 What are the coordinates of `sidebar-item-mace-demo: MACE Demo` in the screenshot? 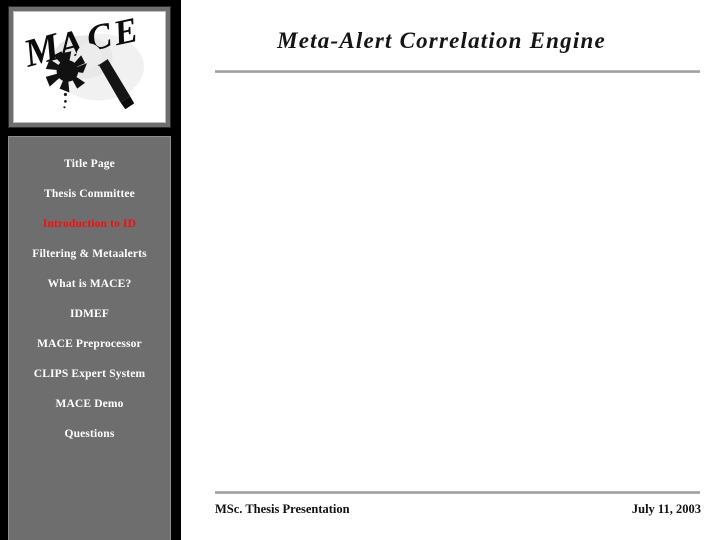 It's located at (89, 412).